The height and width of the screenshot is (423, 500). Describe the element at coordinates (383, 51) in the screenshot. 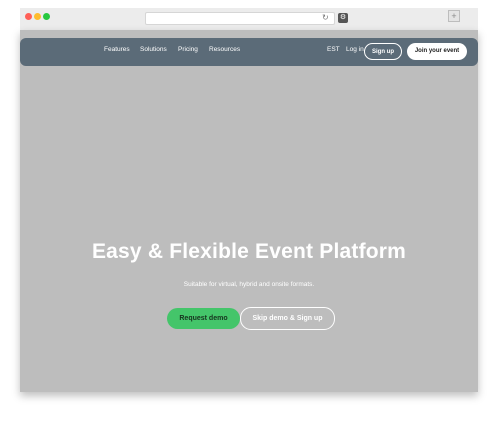

I see `signup-button: Sign up` at that location.